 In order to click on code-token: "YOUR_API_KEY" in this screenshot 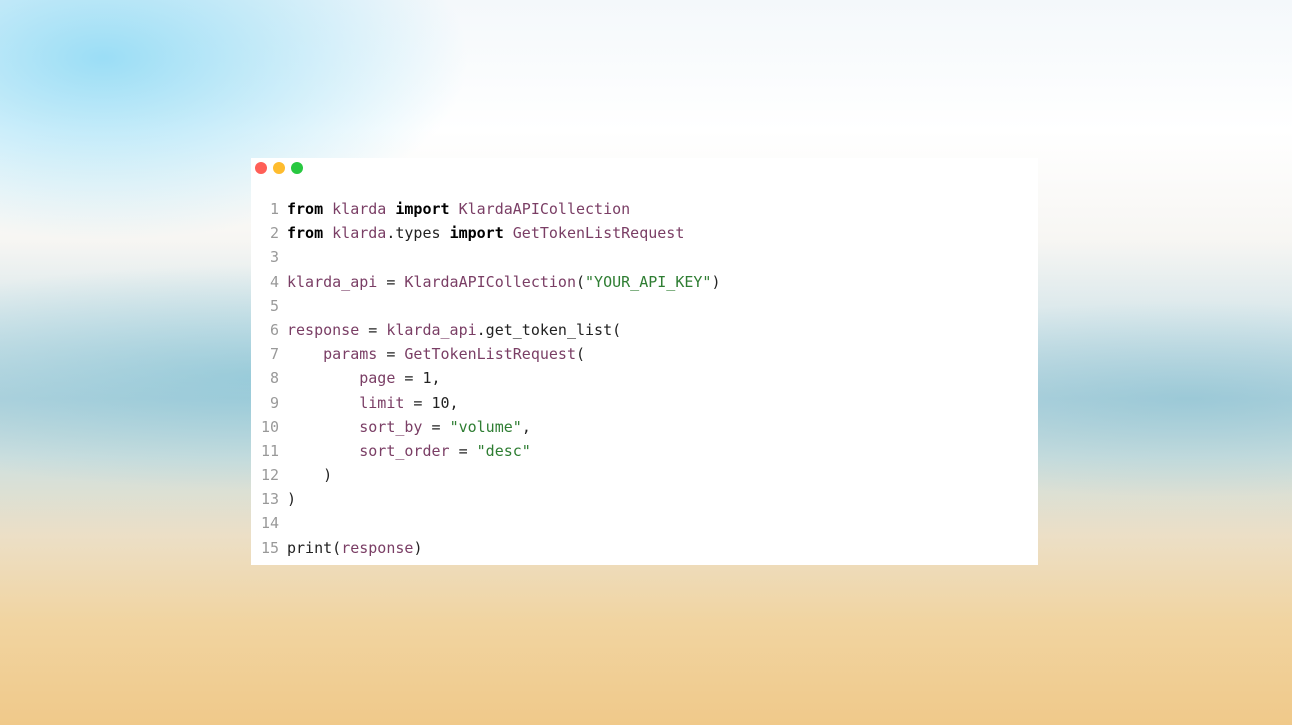, I will do `click(648, 281)`.